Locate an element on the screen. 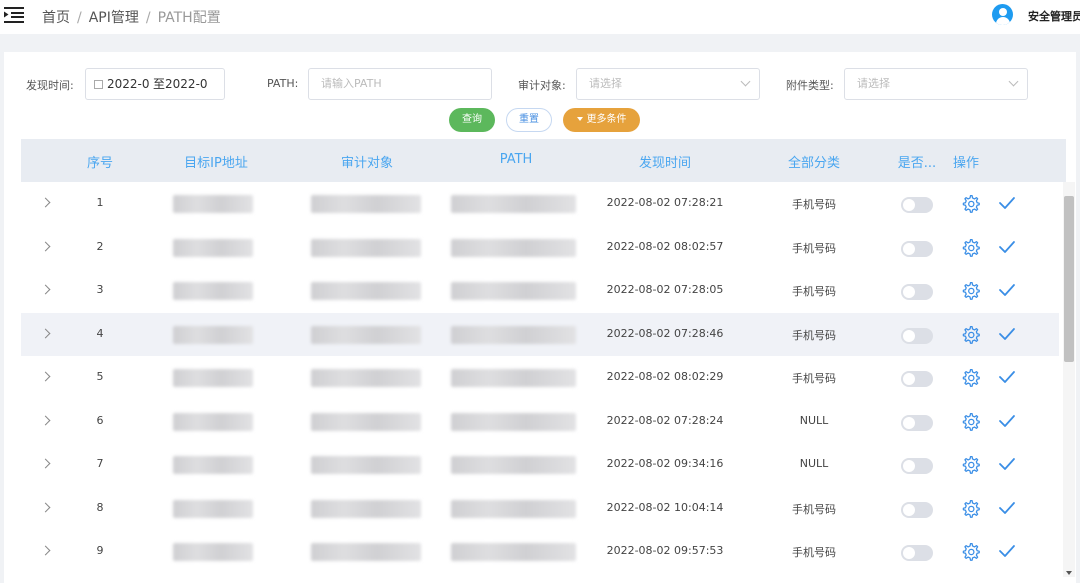 The image size is (1080, 583). row-index: 2 is located at coordinates (100, 246).